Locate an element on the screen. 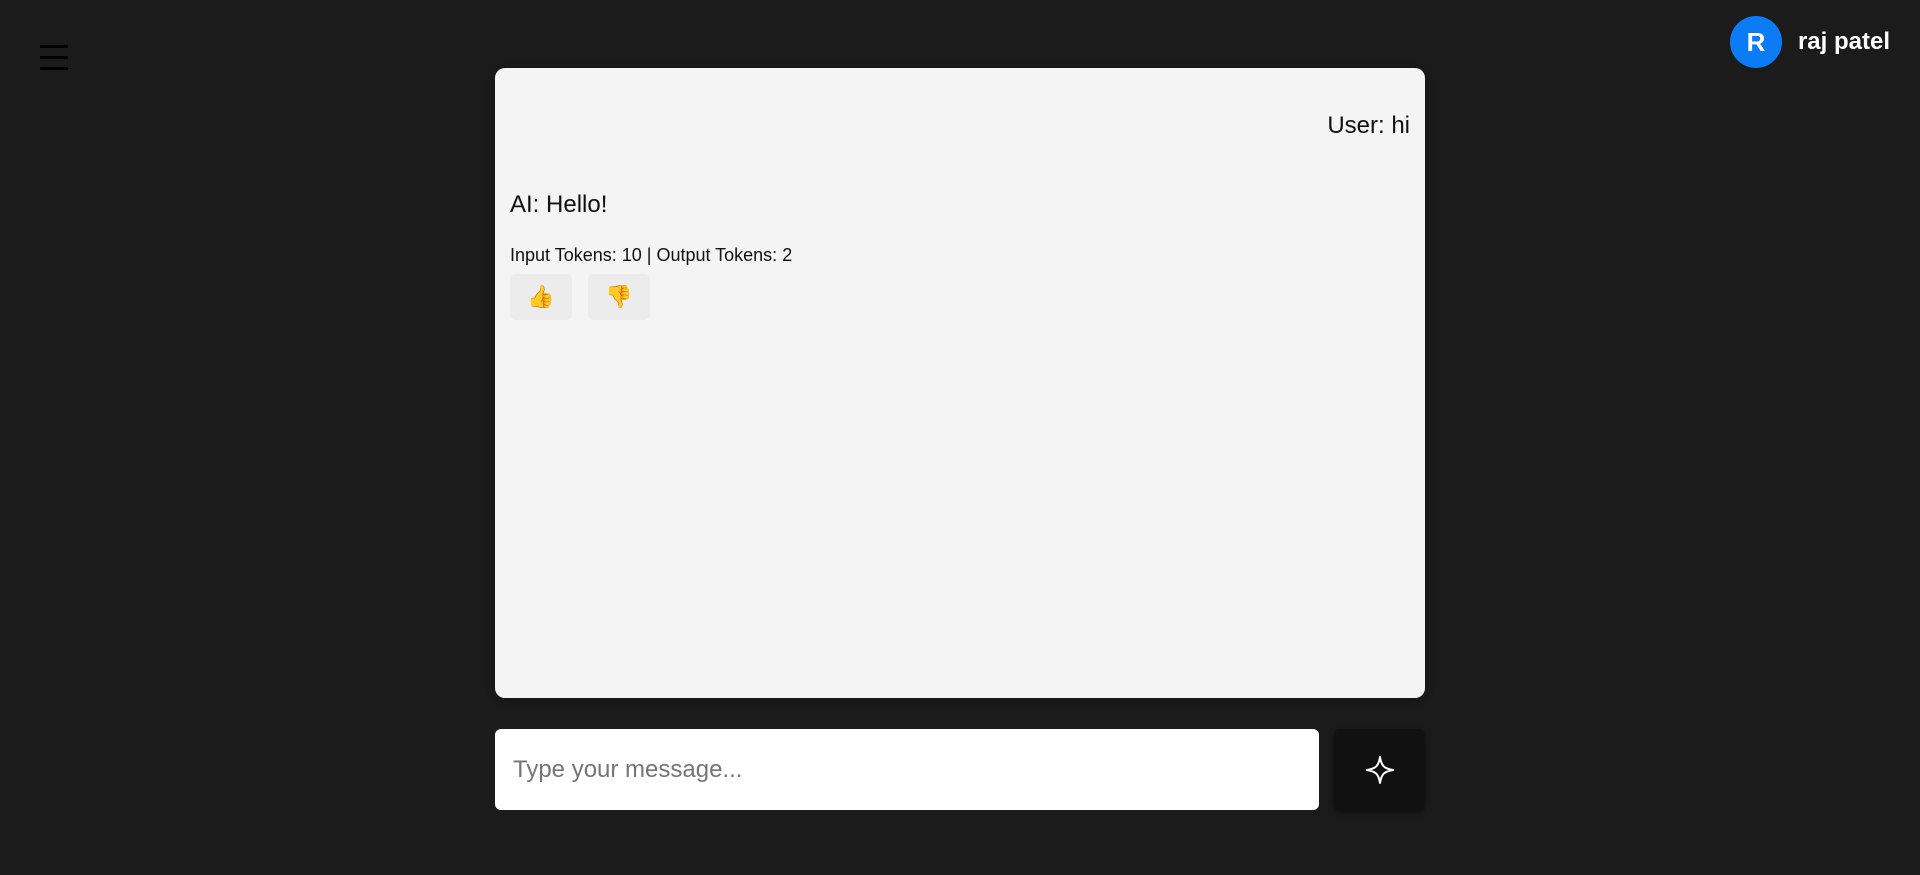  message-input is located at coordinates (907, 769).